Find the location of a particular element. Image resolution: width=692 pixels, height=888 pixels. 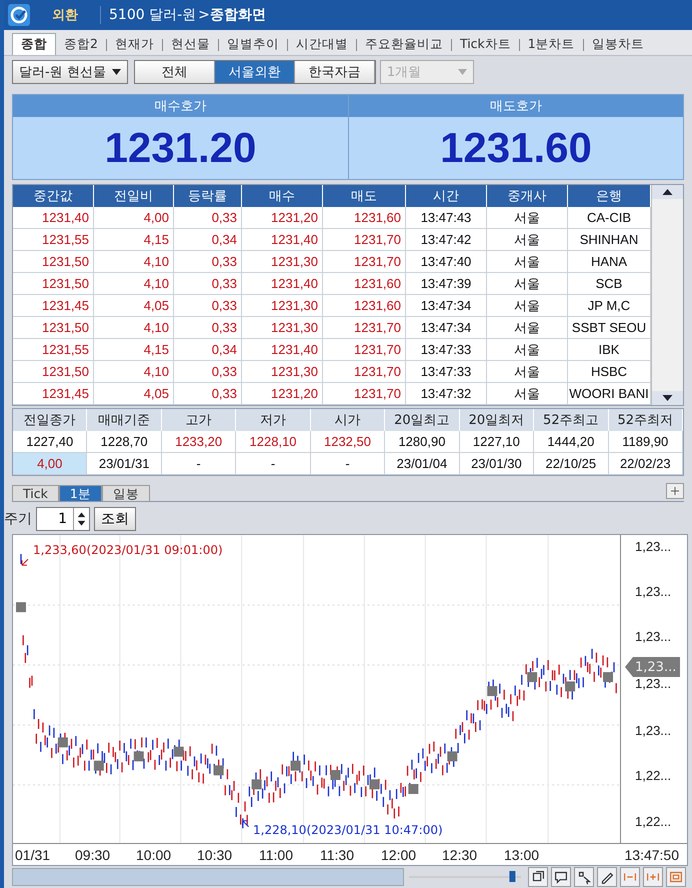

axis-label: 09:30 is located at coordinates (92, 855).